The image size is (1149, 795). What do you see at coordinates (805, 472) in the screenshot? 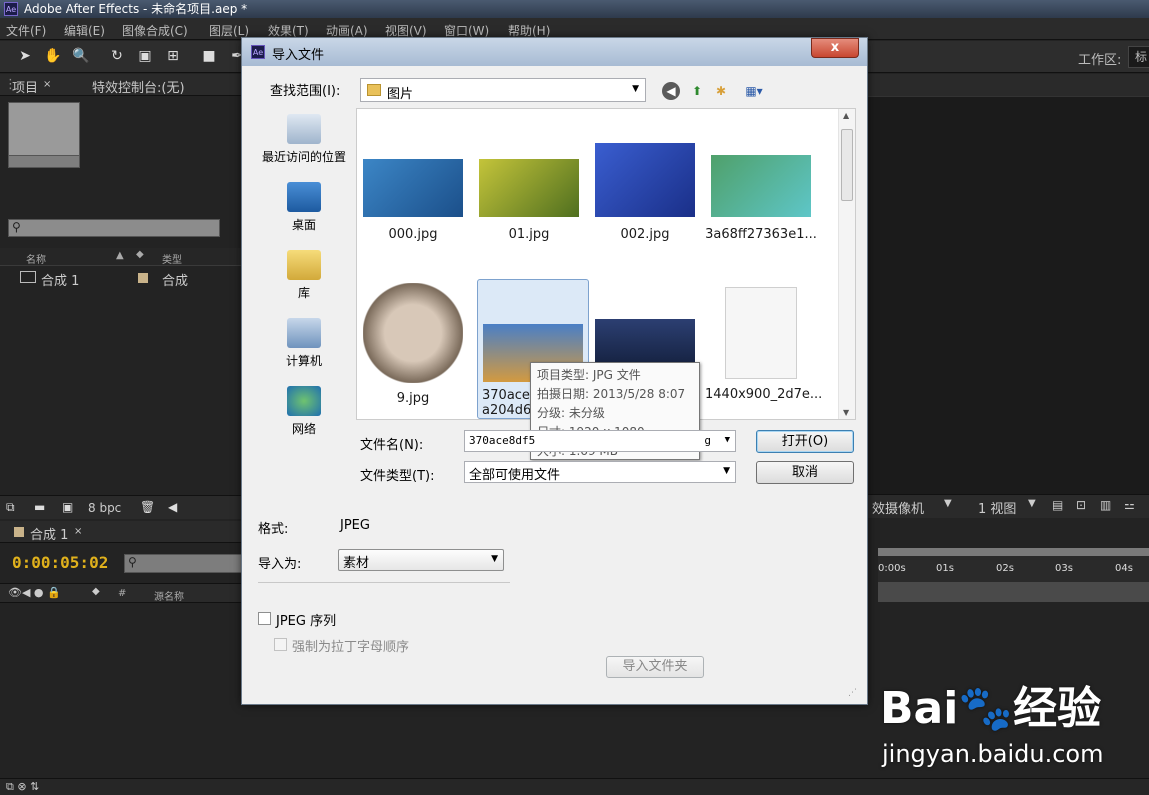
I see `cancel-button: 取消` at bounding box center [805, 472].